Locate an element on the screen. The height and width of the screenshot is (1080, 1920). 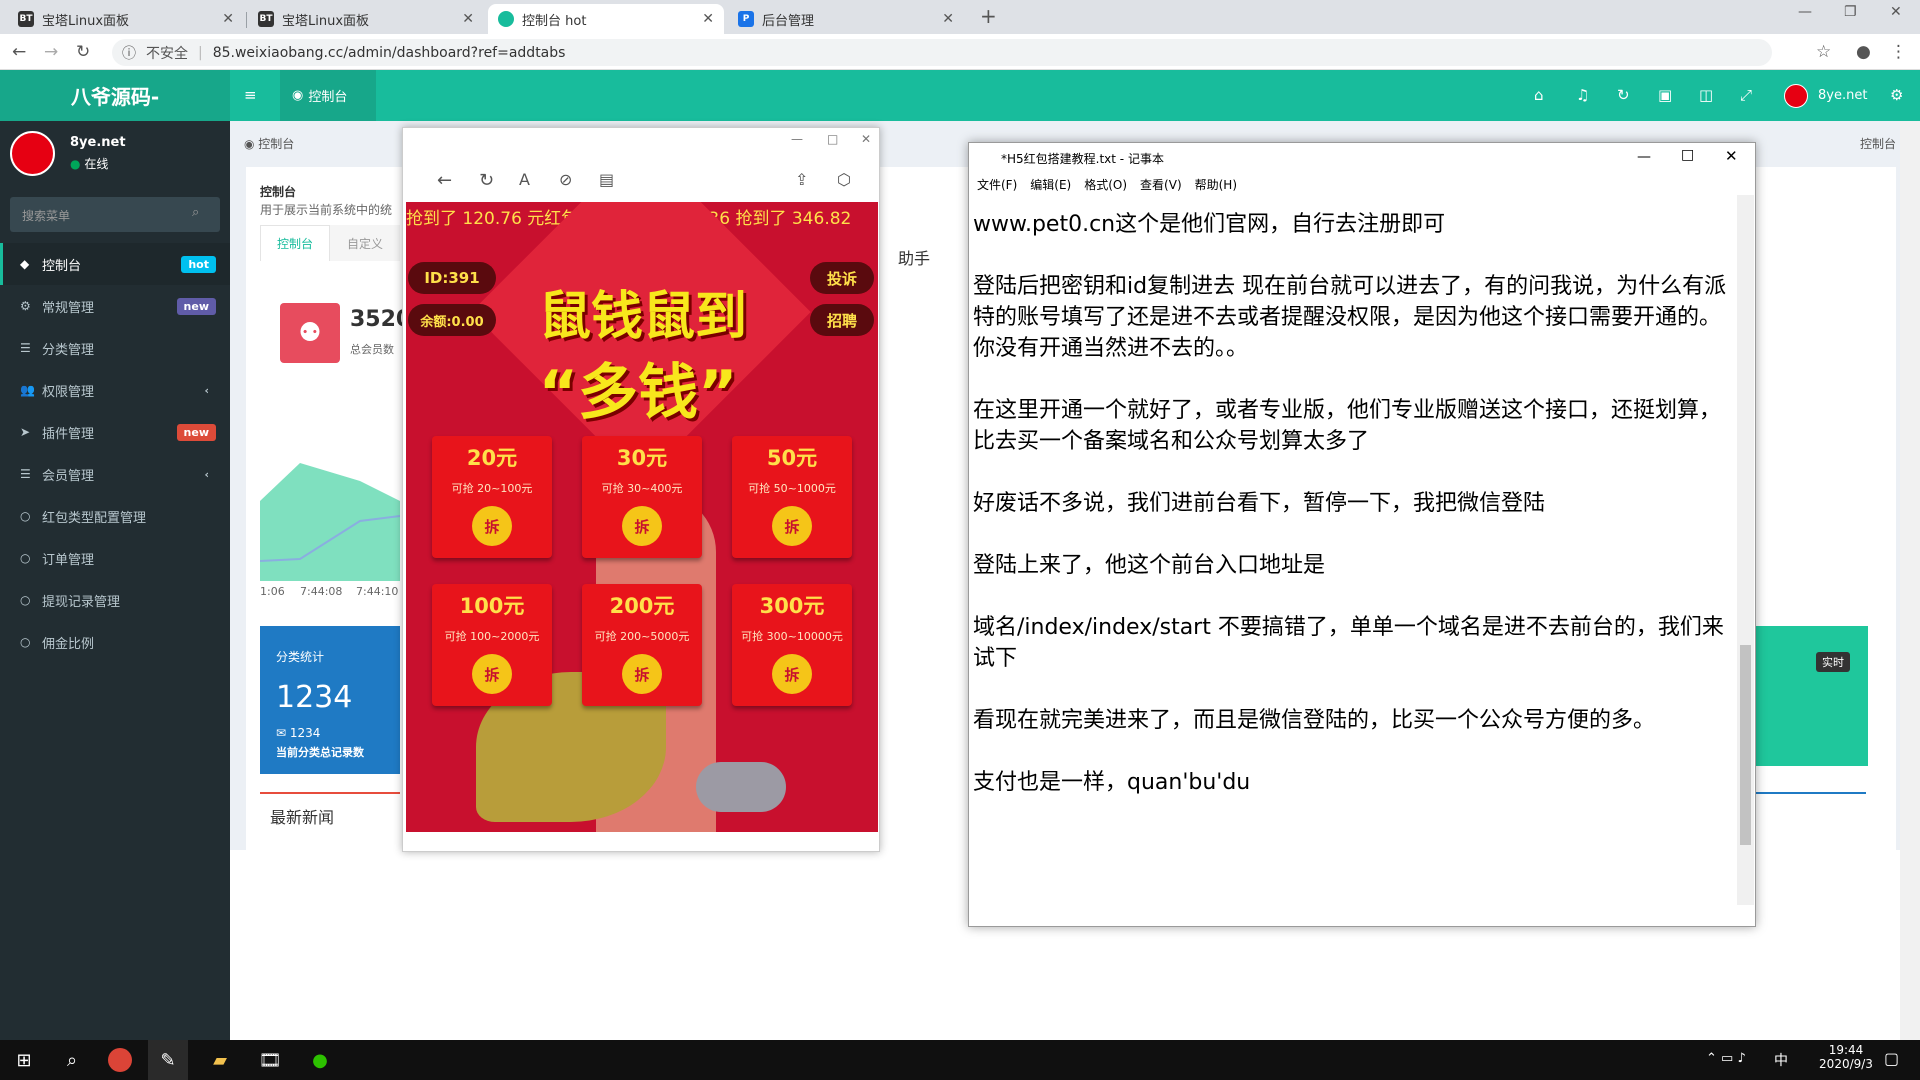
sidebar-item-category: ☰ 分类管理 is located at coordinates (115, 348).